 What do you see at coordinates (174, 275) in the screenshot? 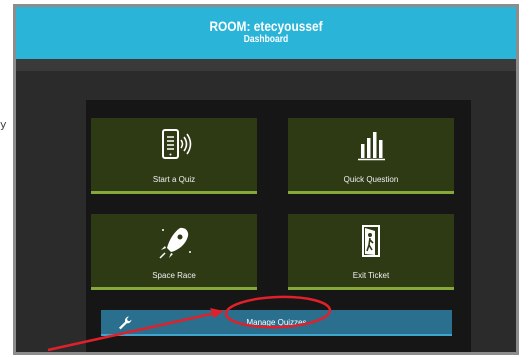
I see `tile-label: Space Race` at bounding box center [174, 275].